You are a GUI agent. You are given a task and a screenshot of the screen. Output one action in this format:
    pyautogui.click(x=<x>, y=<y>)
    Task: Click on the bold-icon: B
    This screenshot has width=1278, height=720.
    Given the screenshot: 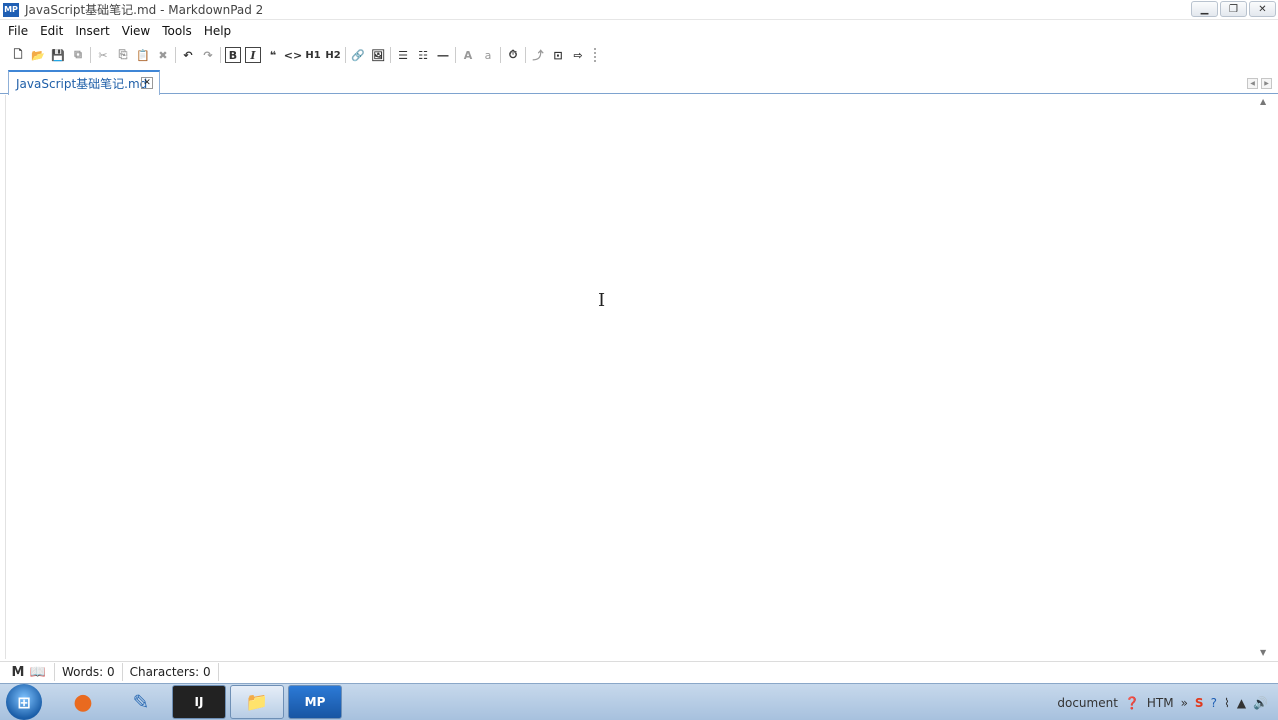 What is the action you would take?
    pyautogui.click(x=233, y=55)
    